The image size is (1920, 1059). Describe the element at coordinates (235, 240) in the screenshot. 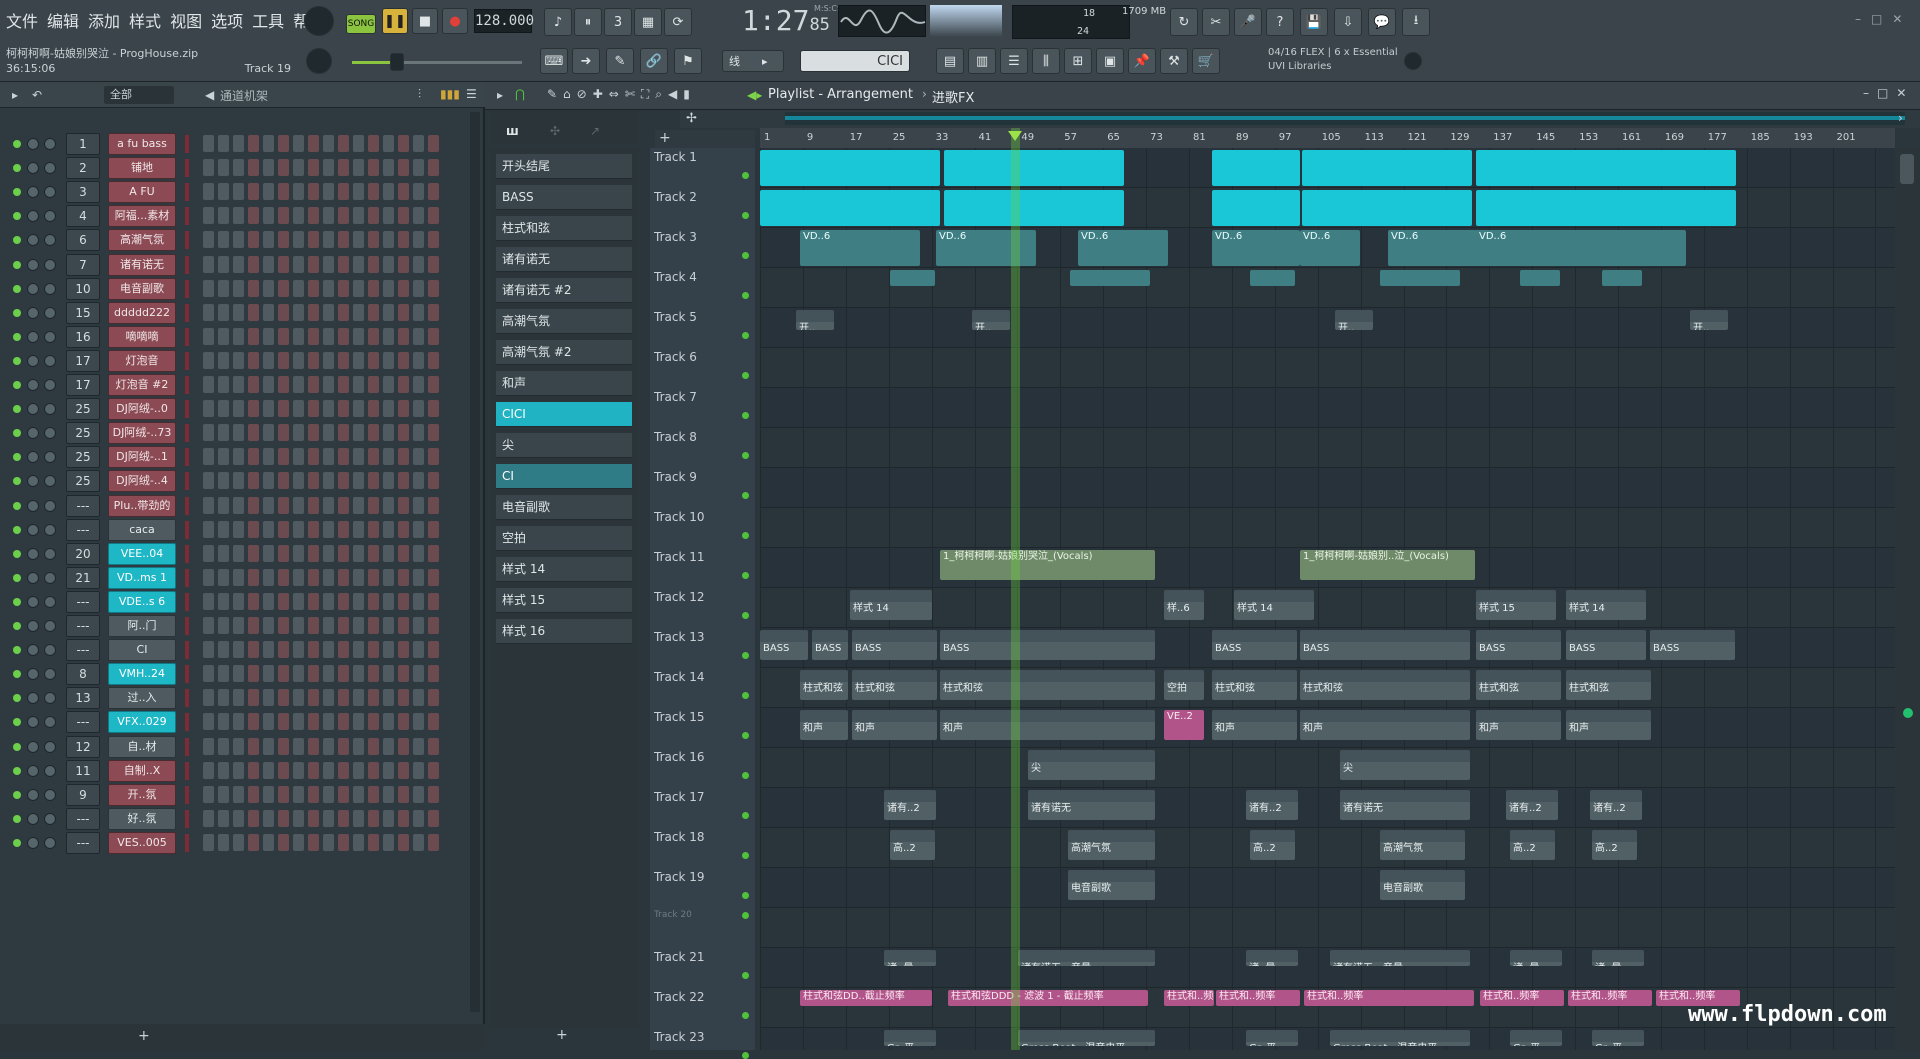

I see `channel-row: 6 高潮气氛` at that location.